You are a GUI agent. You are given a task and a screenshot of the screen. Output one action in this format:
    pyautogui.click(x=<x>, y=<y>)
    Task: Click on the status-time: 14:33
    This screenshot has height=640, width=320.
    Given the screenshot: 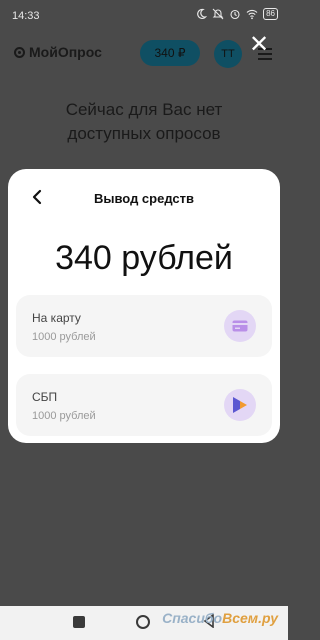 What is the action you would take?
    pyautogui.click(x=26, y=16)
    